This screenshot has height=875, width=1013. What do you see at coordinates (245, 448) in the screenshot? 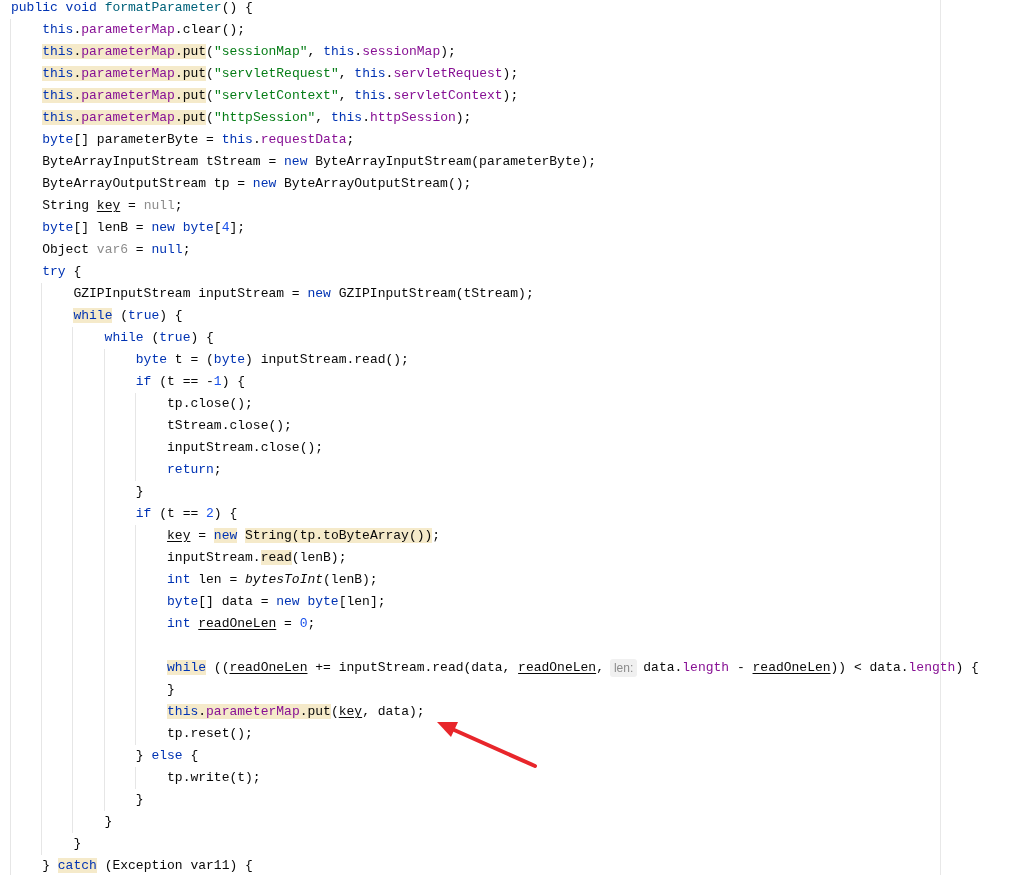
I see `code-line: inputStream.close();` at bounding box center [245, 448].